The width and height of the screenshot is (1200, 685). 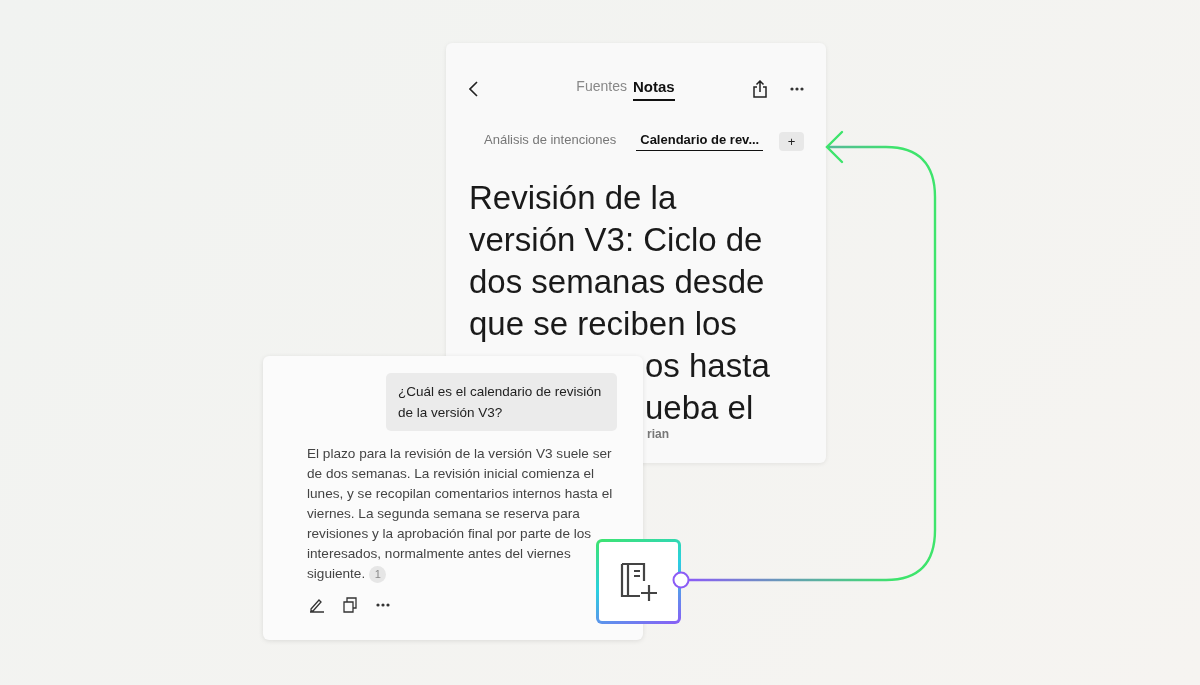 What do you see at coordinates (699, 407) in the screenshot?
I see `note-title-fragment: ueba el` at bounding box center [699, 407].